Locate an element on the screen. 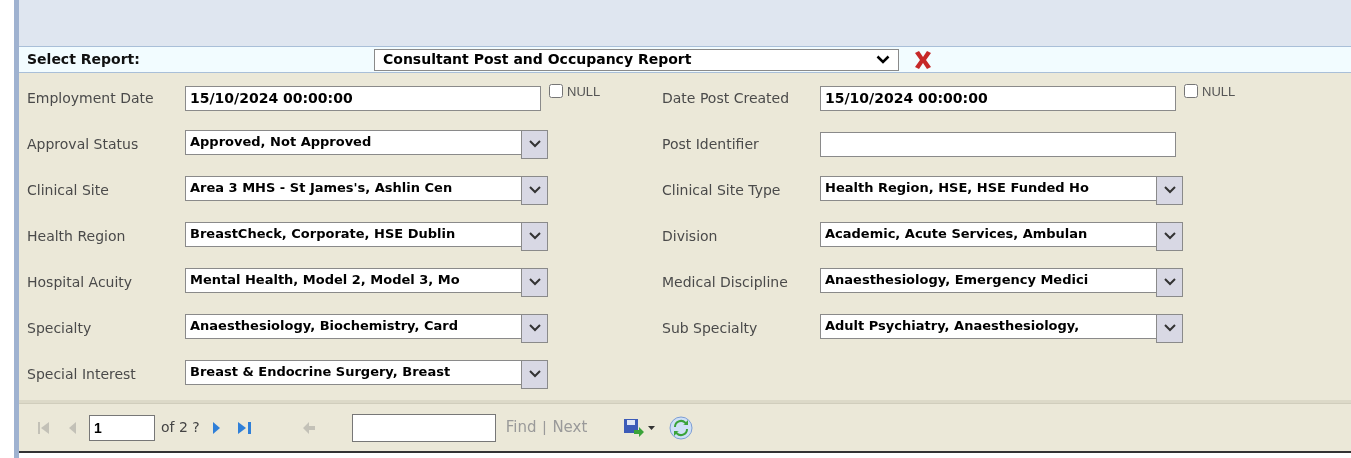  save-icon is located at coordinates (634, 427).